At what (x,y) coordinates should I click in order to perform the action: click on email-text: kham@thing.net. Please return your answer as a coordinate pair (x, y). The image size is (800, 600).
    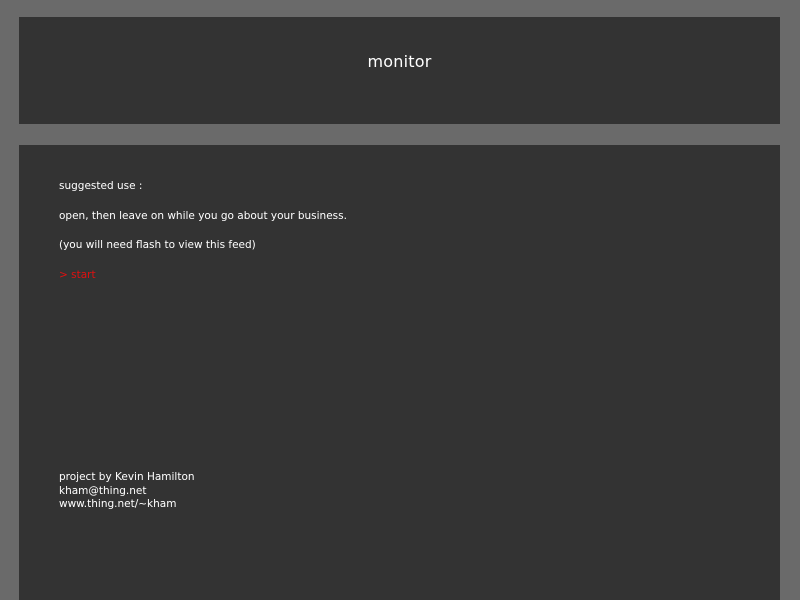
    Looking at the image, I should click on (103, 490).